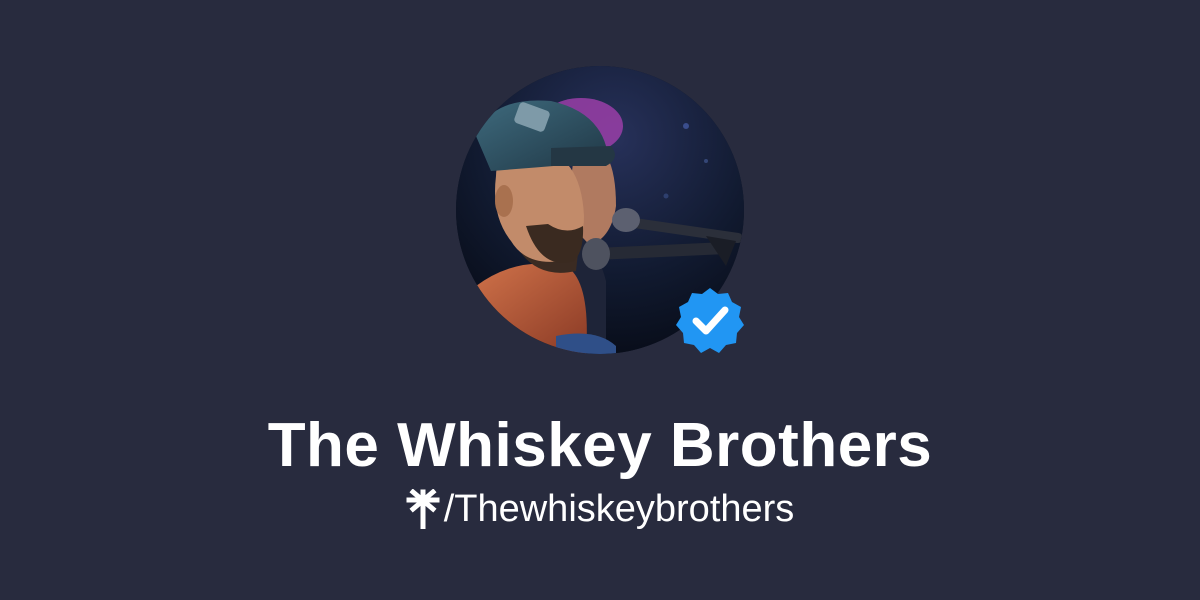 This screenshot has height=600, width=1200. What do you see at coordinates (600, 445) in the screenshot?
I see `profile-name: The Whiskey Brothers` at bounding box center [600, 445].